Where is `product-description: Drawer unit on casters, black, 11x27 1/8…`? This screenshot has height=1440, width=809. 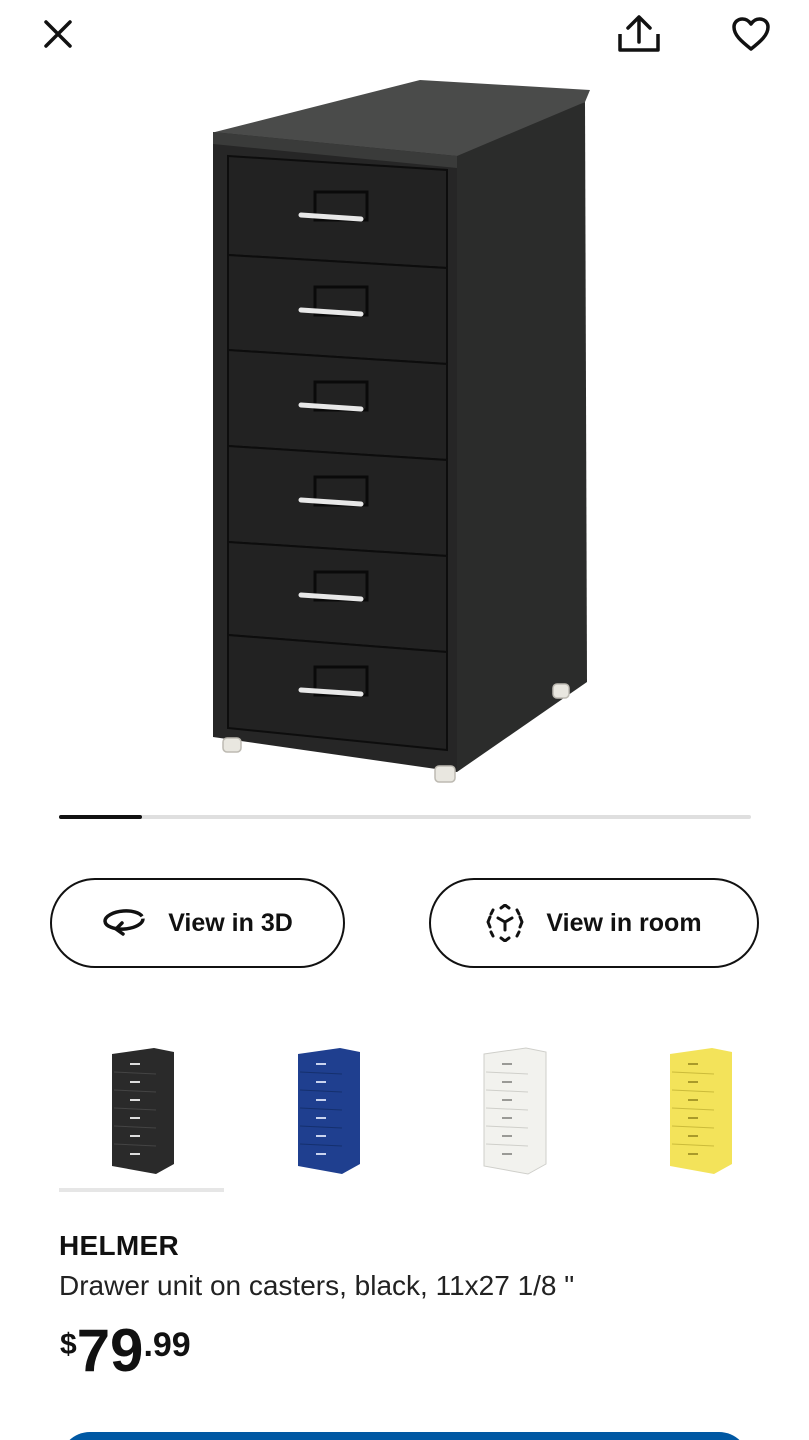
product-description: Drawer unit on casters, black, 11x27 1/8… is located at coordinates (317, 1285).